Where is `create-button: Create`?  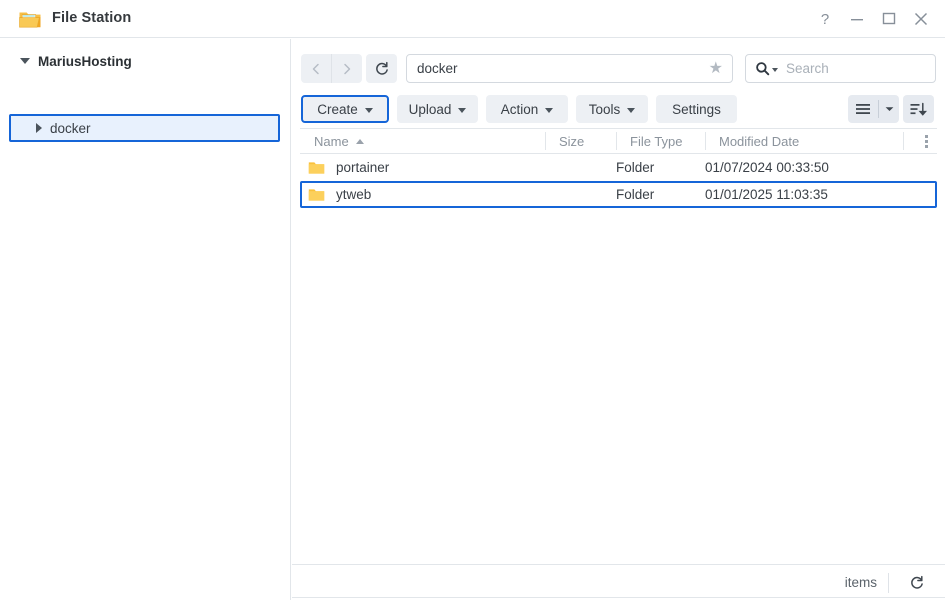
create-button: Create is located at coordinates (345, 109).